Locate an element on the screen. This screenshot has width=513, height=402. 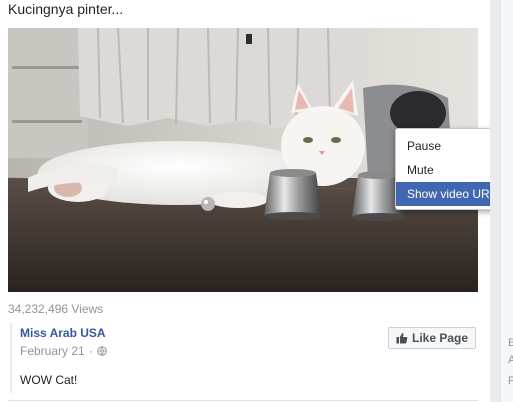
post-meta: February 21 · is located at coordinates (63, 351).